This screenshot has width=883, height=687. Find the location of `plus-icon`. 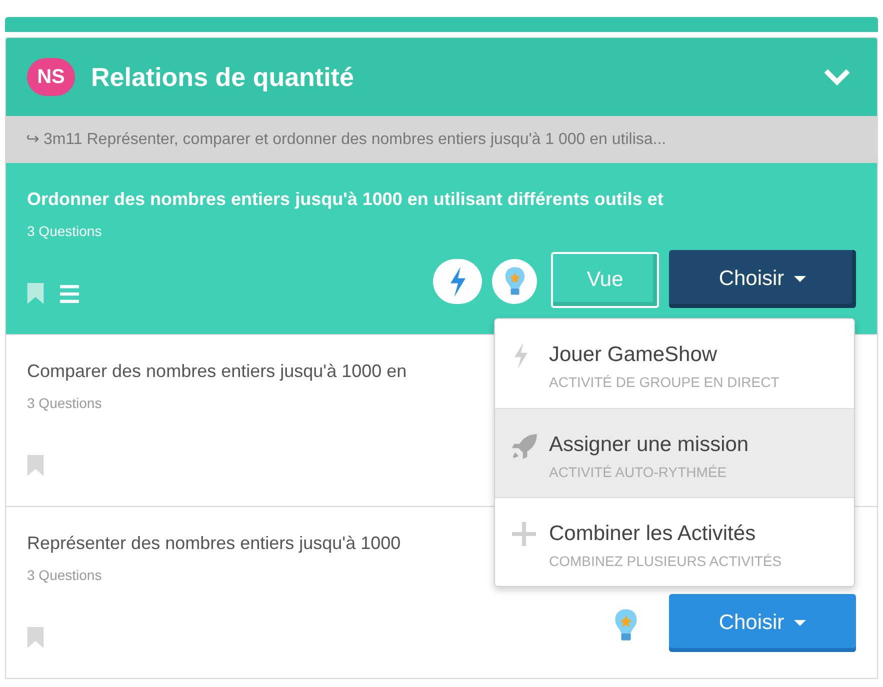

plus-icon is located at coordinates (524, 534).